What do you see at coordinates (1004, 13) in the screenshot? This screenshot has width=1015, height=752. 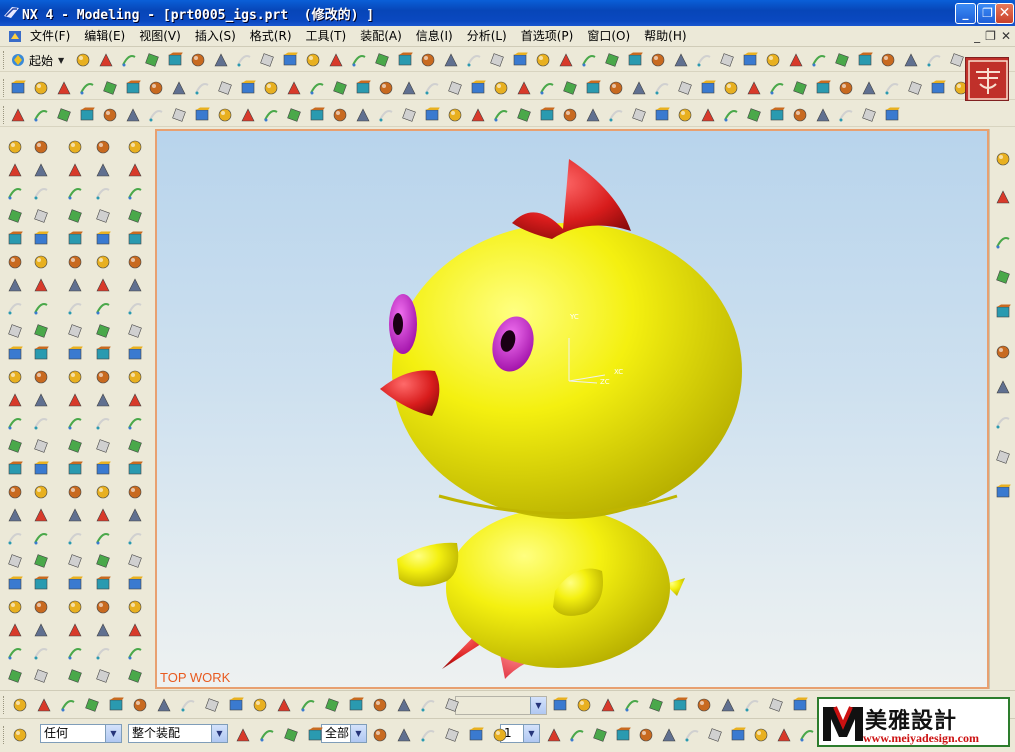 I see `close-button: ✕` at bounding box center [1004, 13].